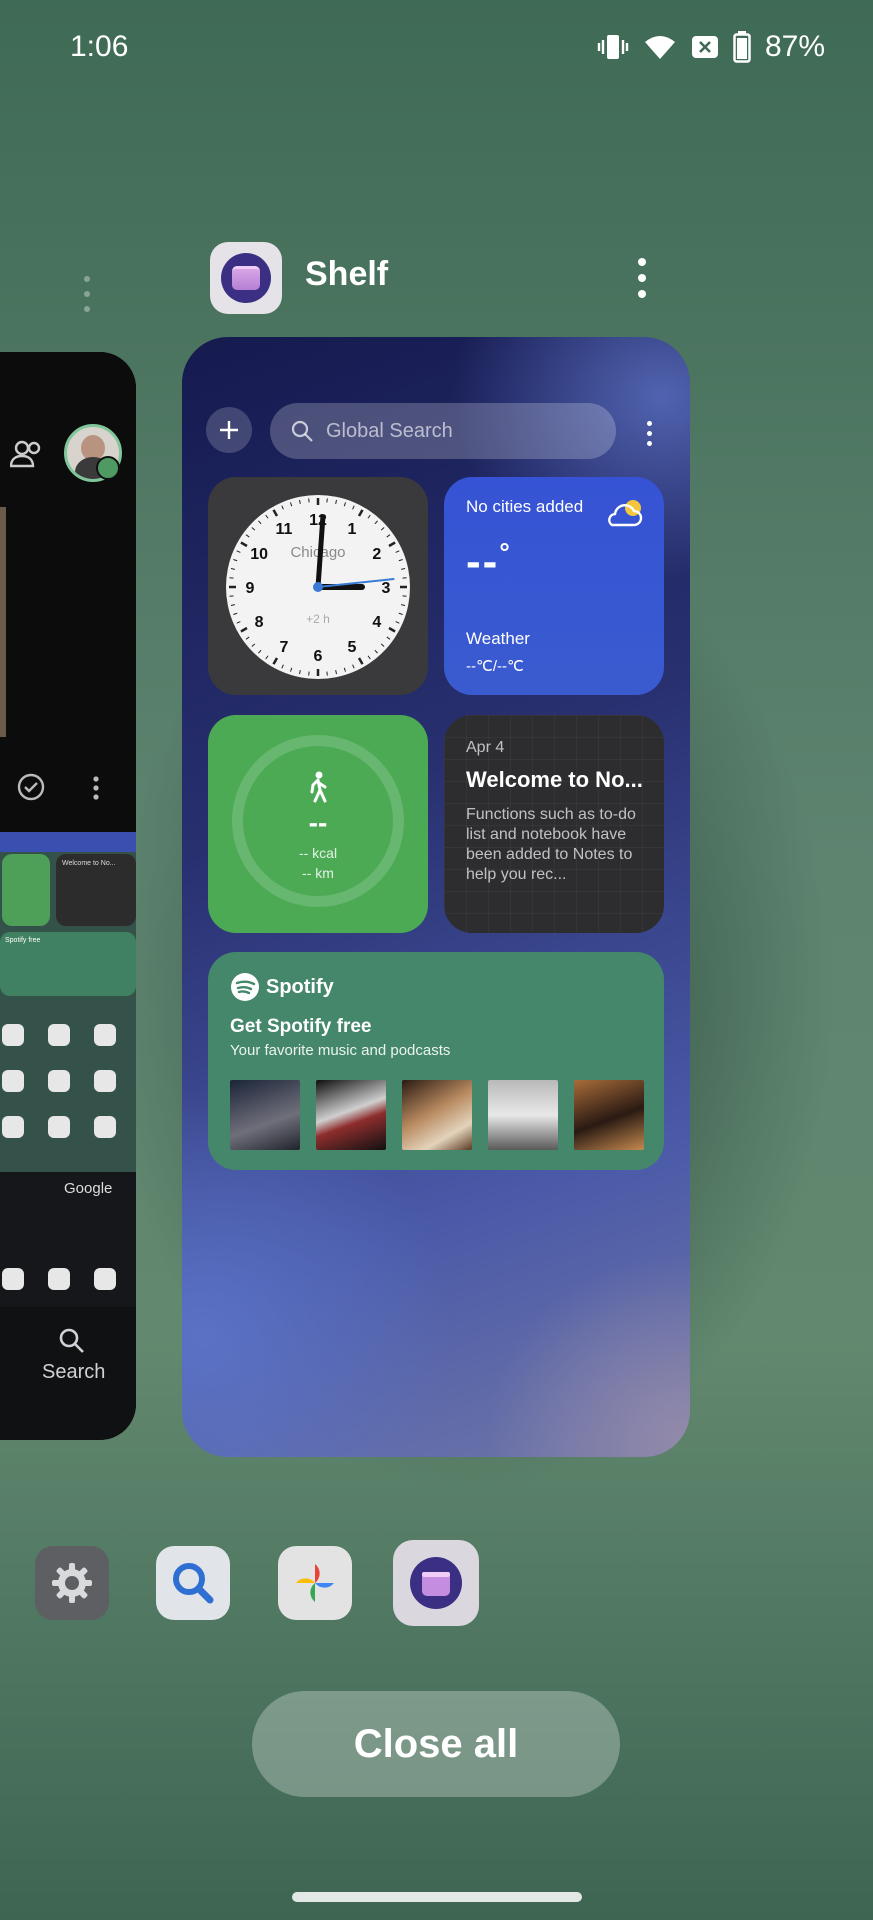 The image size is (873, 1920). What do you see at coordinates (347, 274) in the screenshot?
I see `app-title: Shelf` at bounding box center [347, 274].